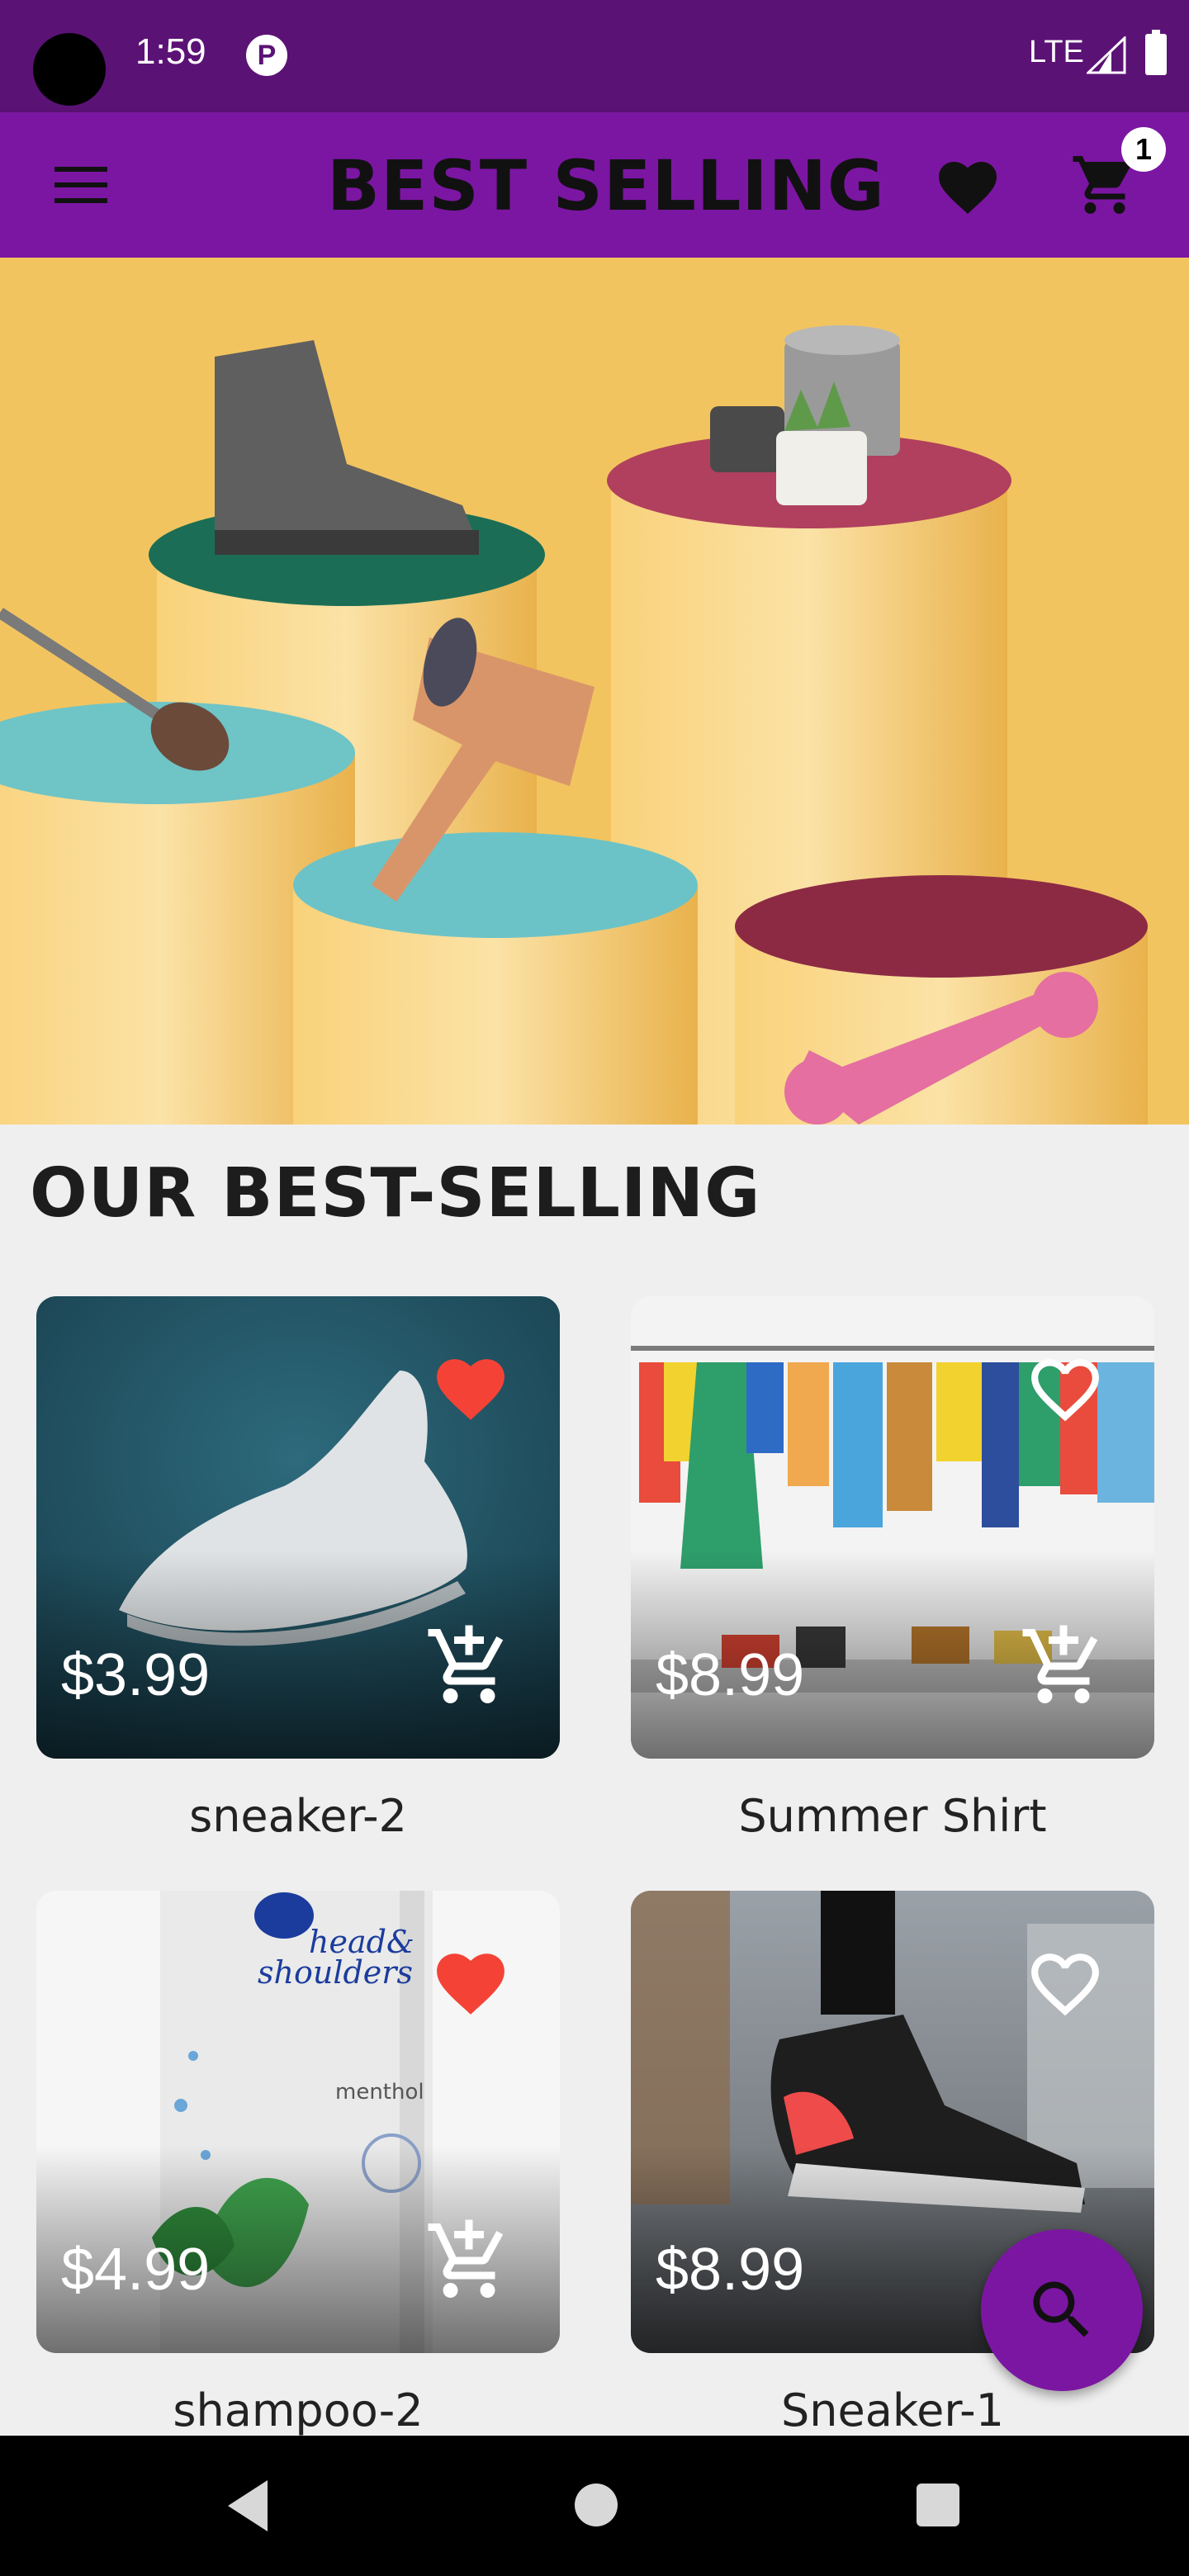 The width and height of the screenshot is (1189, 2576). What do you see at coordinates (606, 185) in the screenshot?
I see `page-title: BEST SELLING` at bounding box center [606, 185].